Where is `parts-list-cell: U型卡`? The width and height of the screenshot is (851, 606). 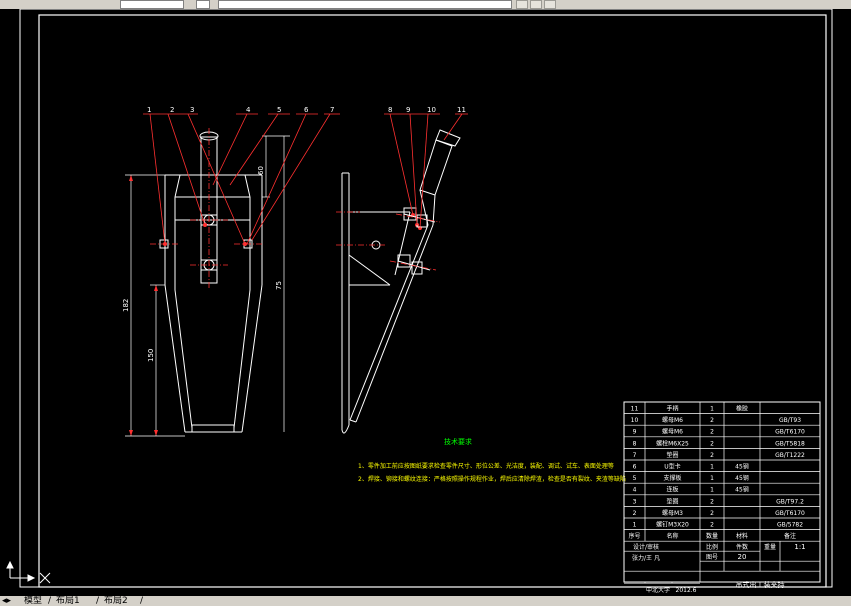
parts-list-cell: U型卡 is located at coordinates (672, 467).